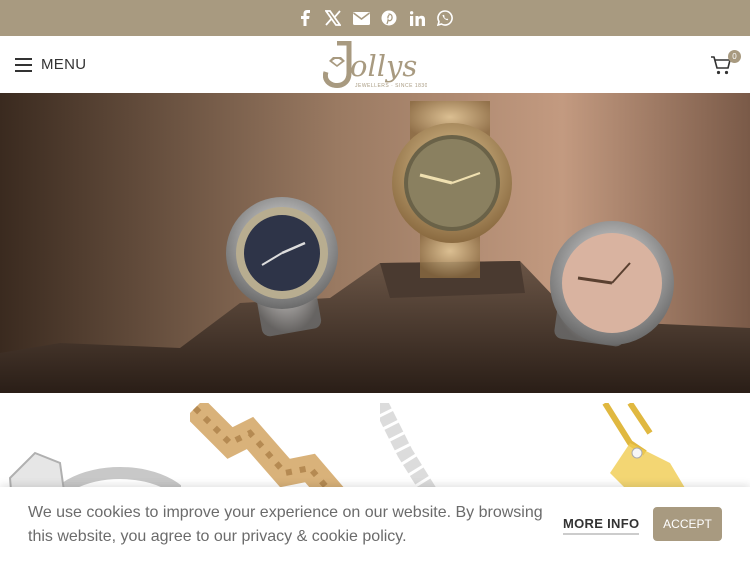 This screenshot has width=750, height=563. I want to click on social-bar, so click(375, 18).